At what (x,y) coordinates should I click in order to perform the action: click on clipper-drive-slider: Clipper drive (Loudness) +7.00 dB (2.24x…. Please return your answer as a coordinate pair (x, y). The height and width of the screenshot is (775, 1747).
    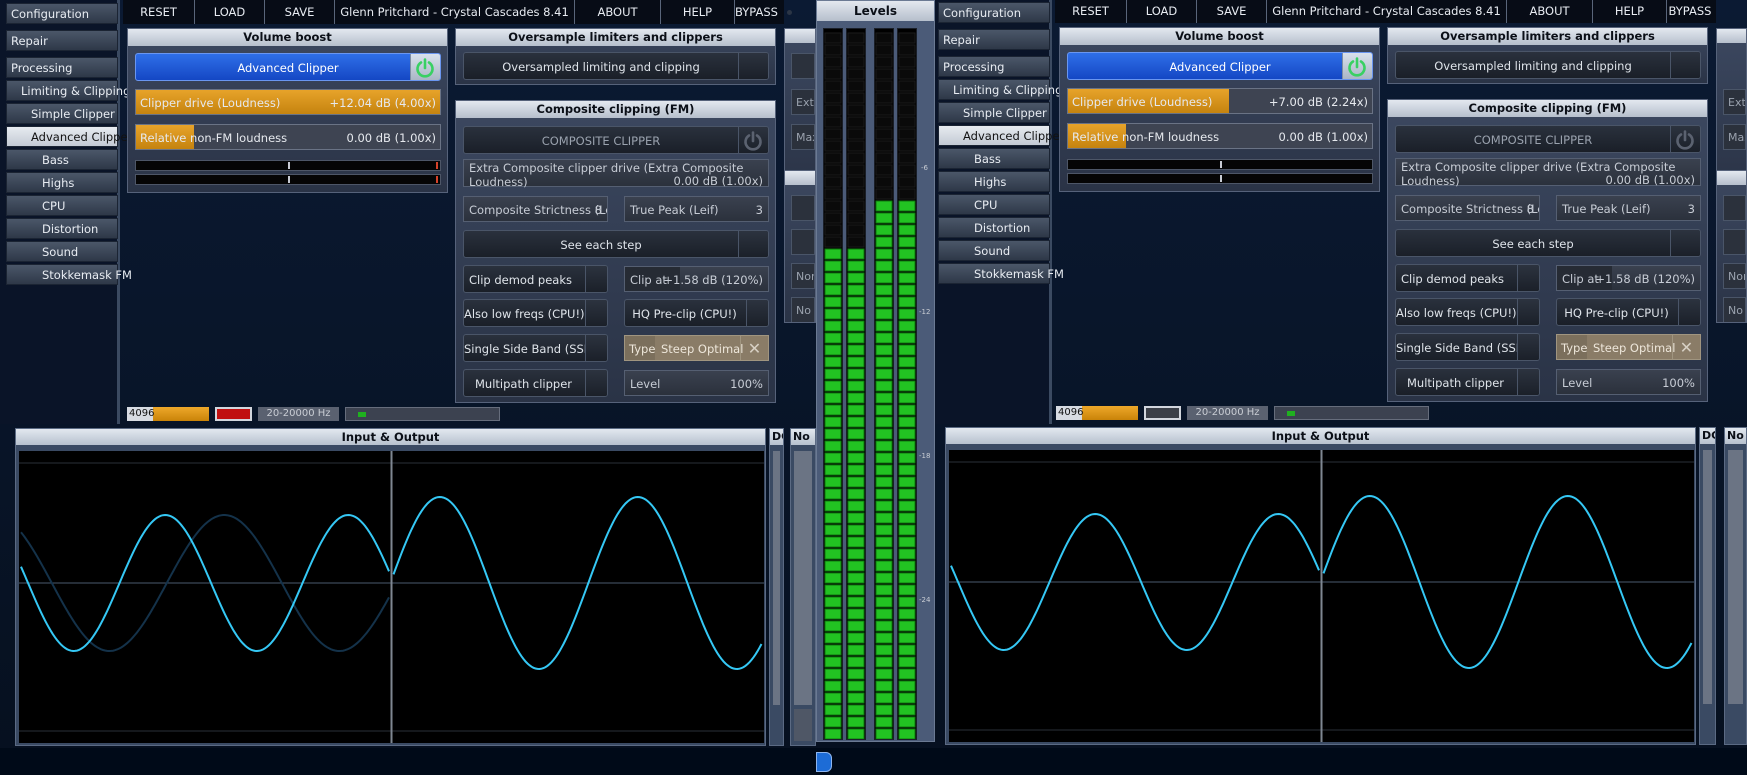
    Looking at the image, I should click on (1220, 101).